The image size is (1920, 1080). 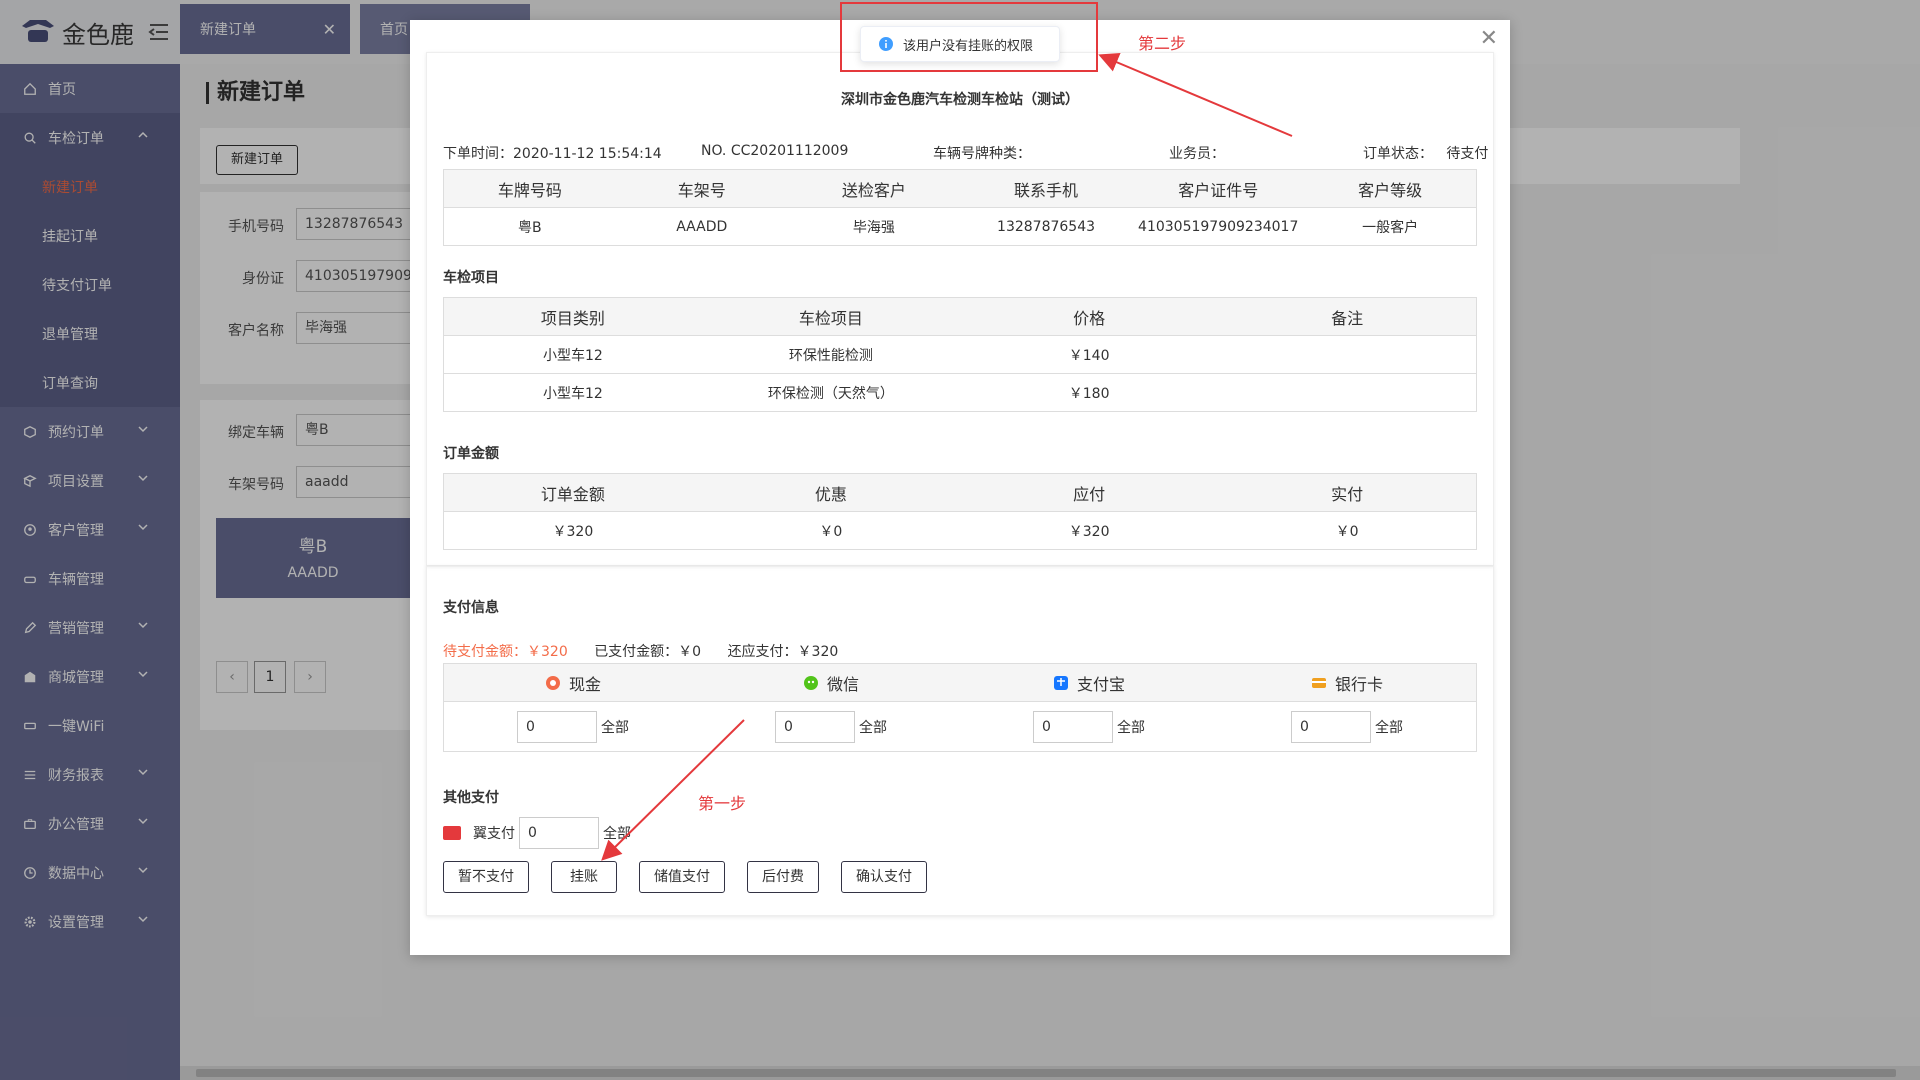 I want to click on column-header: 车牌号码, so click(x=529, y=188).